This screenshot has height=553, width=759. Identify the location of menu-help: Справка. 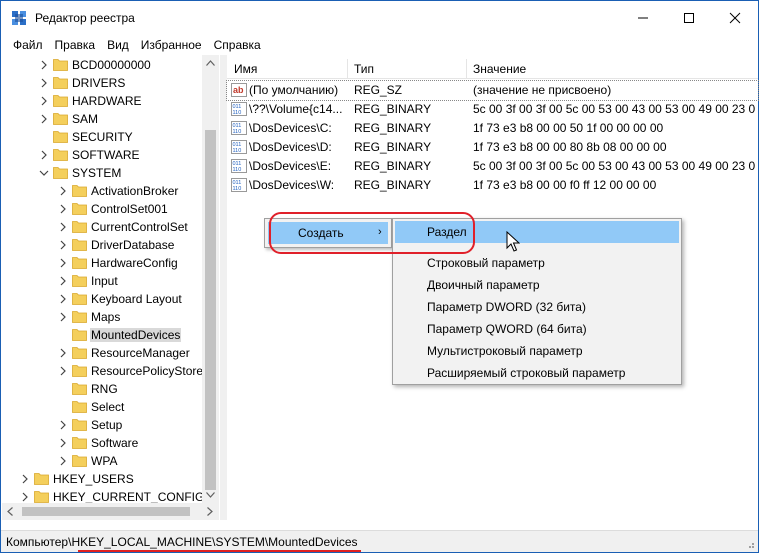
(237, 45).